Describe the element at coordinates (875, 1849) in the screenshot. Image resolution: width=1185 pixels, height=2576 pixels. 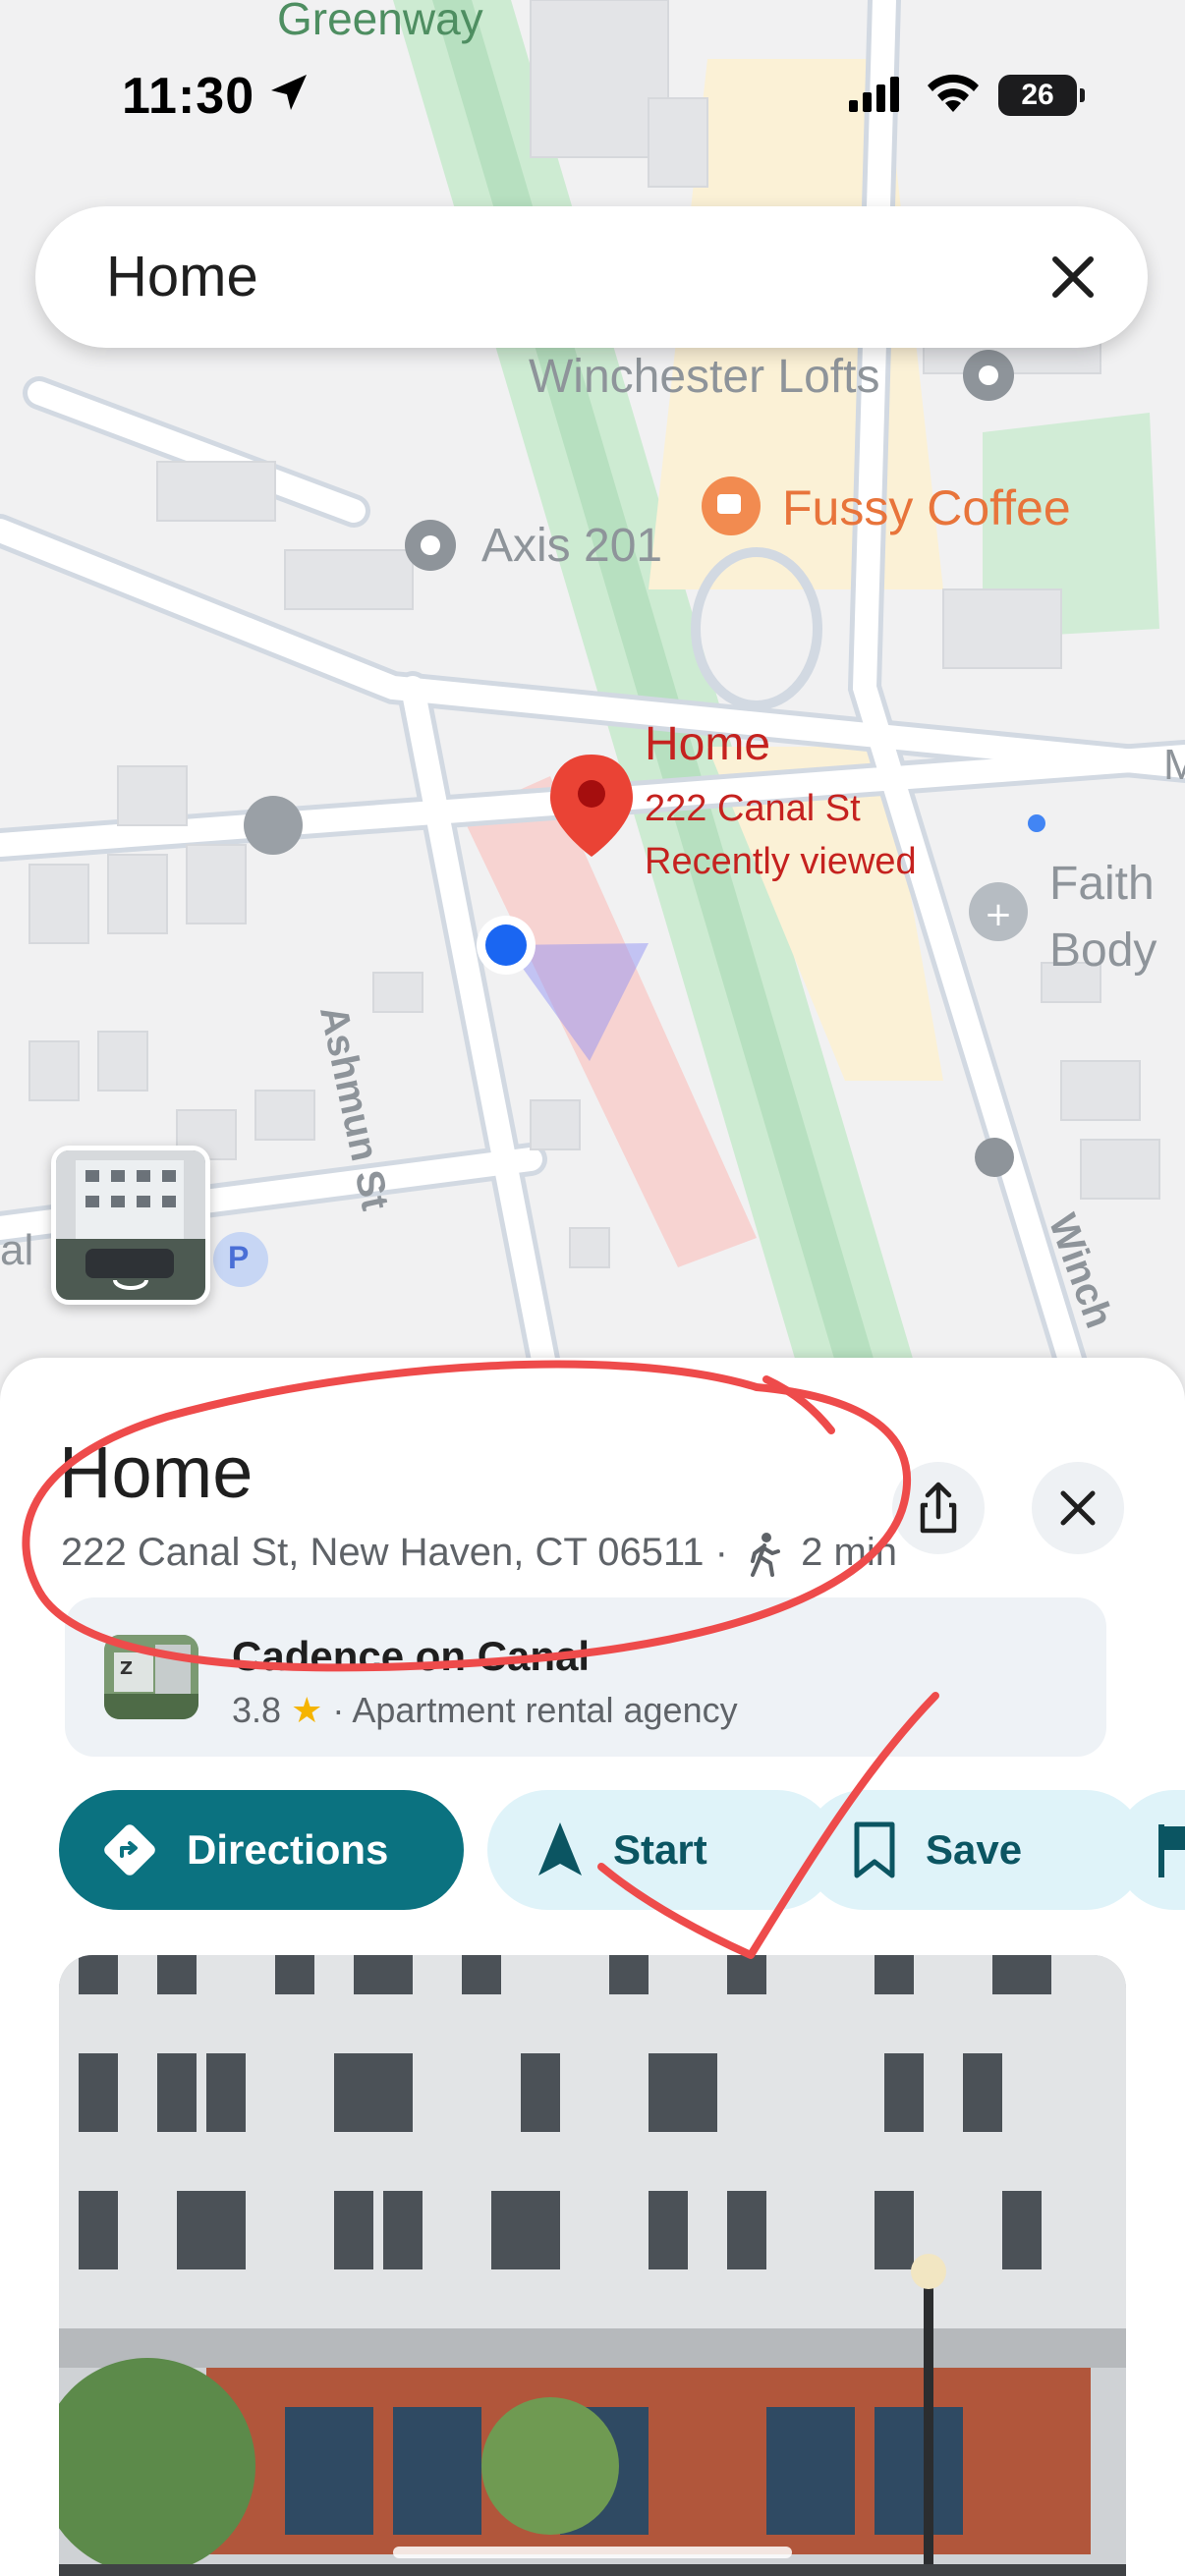
I see `bookmark-icon` at that location.